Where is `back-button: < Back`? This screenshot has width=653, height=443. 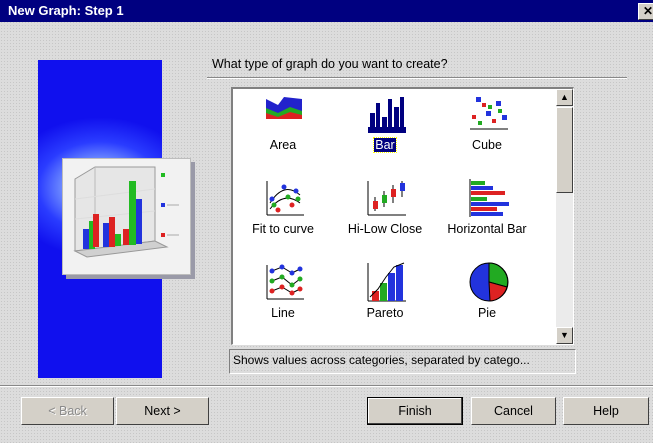 back-button: < Back is located at coordinates (67, 411).